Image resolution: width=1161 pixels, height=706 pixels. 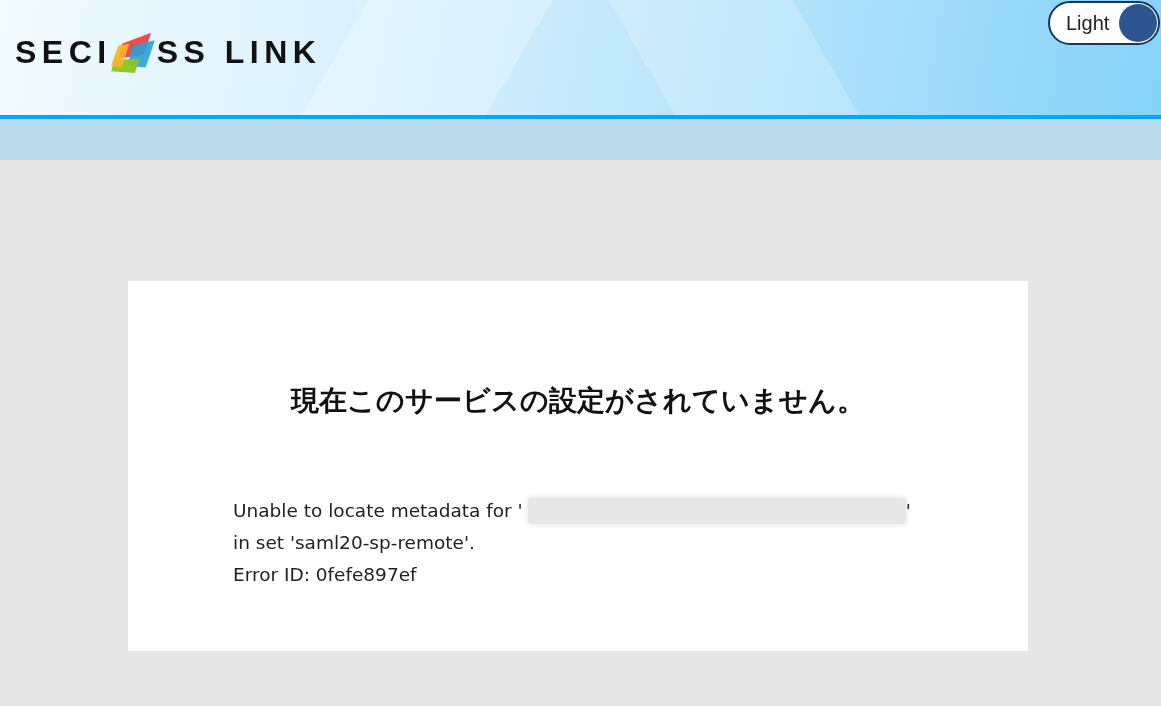 What do you see at coordinates (239, 52) in the screenshot?
I see `logo-text: SS LINK` at bounding box center [239, 52].